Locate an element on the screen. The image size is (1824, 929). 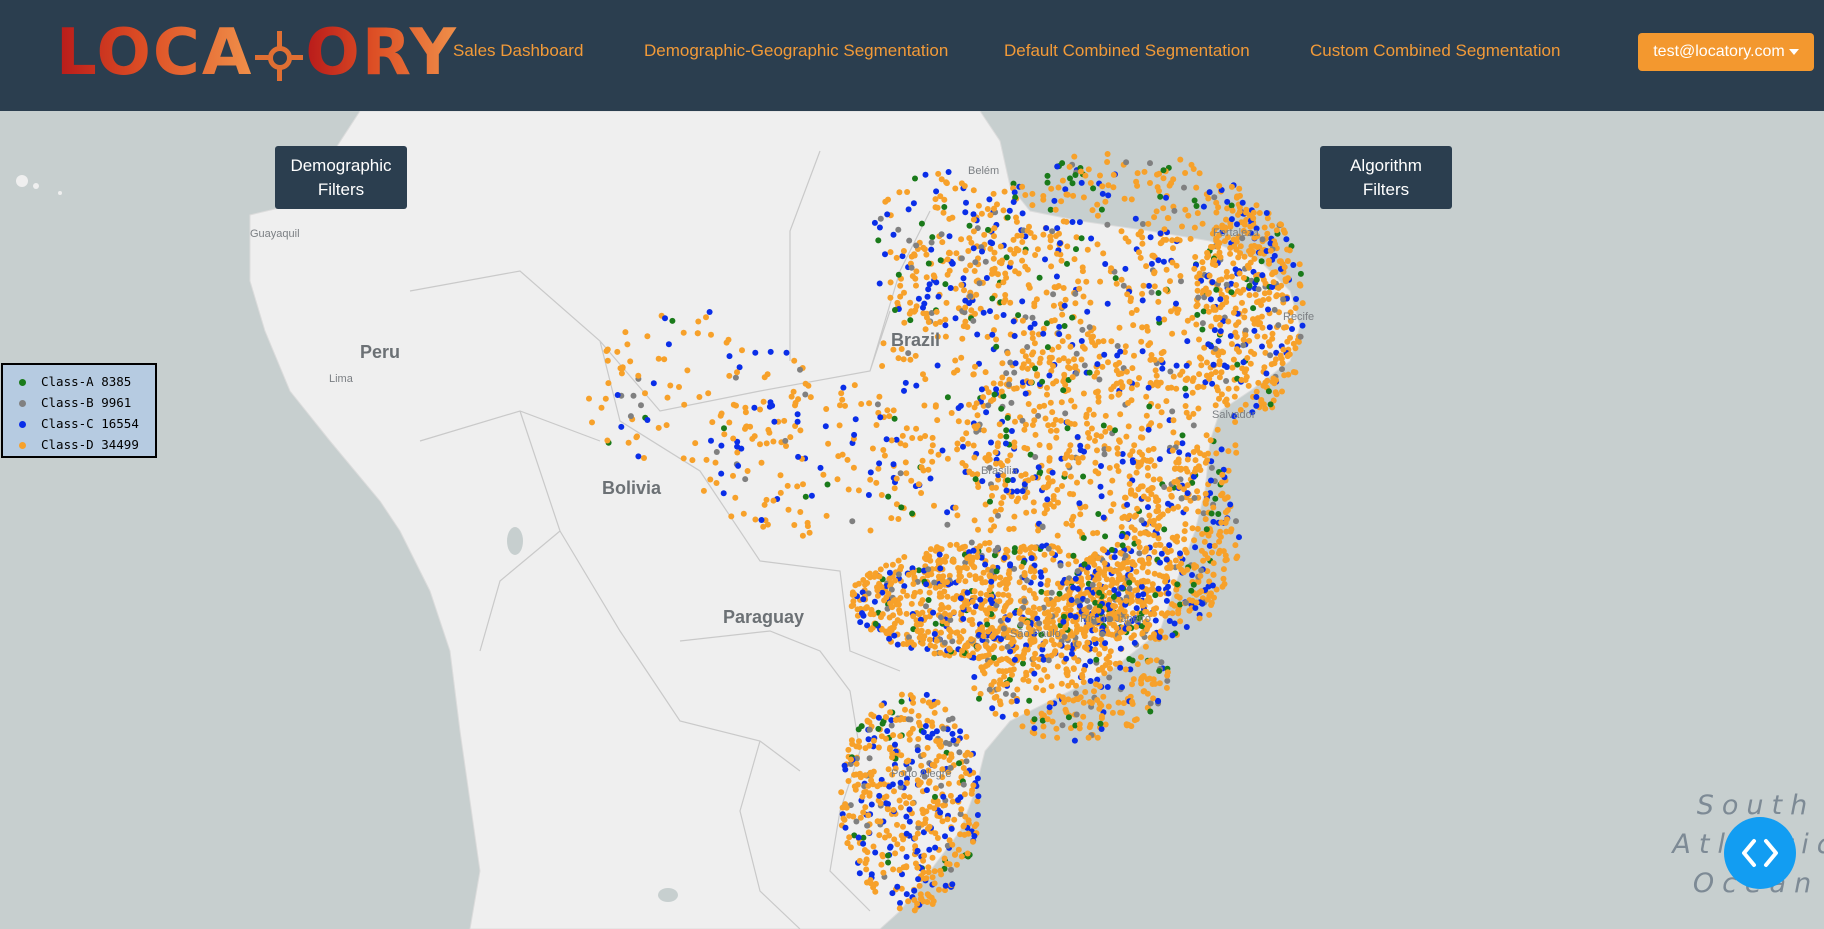
panel-toggle-button is located at coordinates (1760, 853).